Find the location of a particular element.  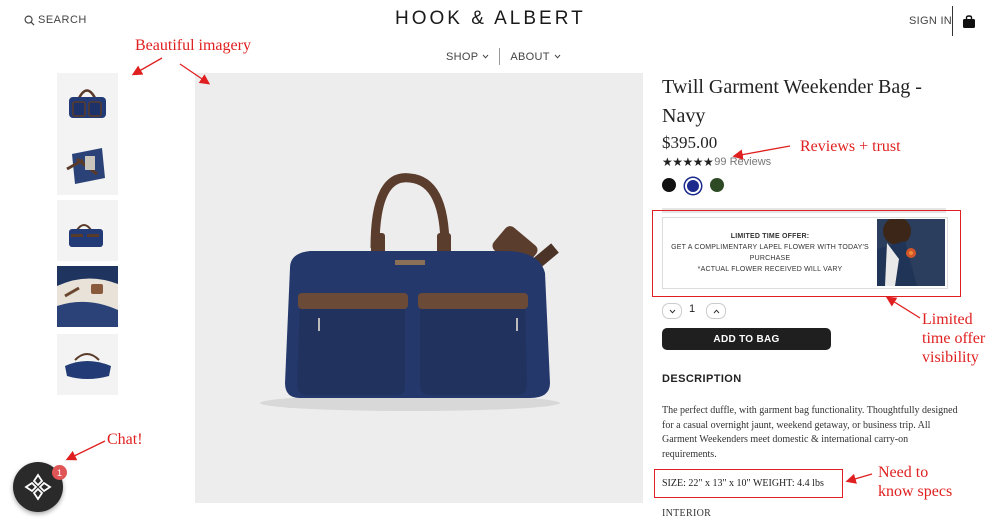

arrow-to-main-image is located at coordinates (195, 74).